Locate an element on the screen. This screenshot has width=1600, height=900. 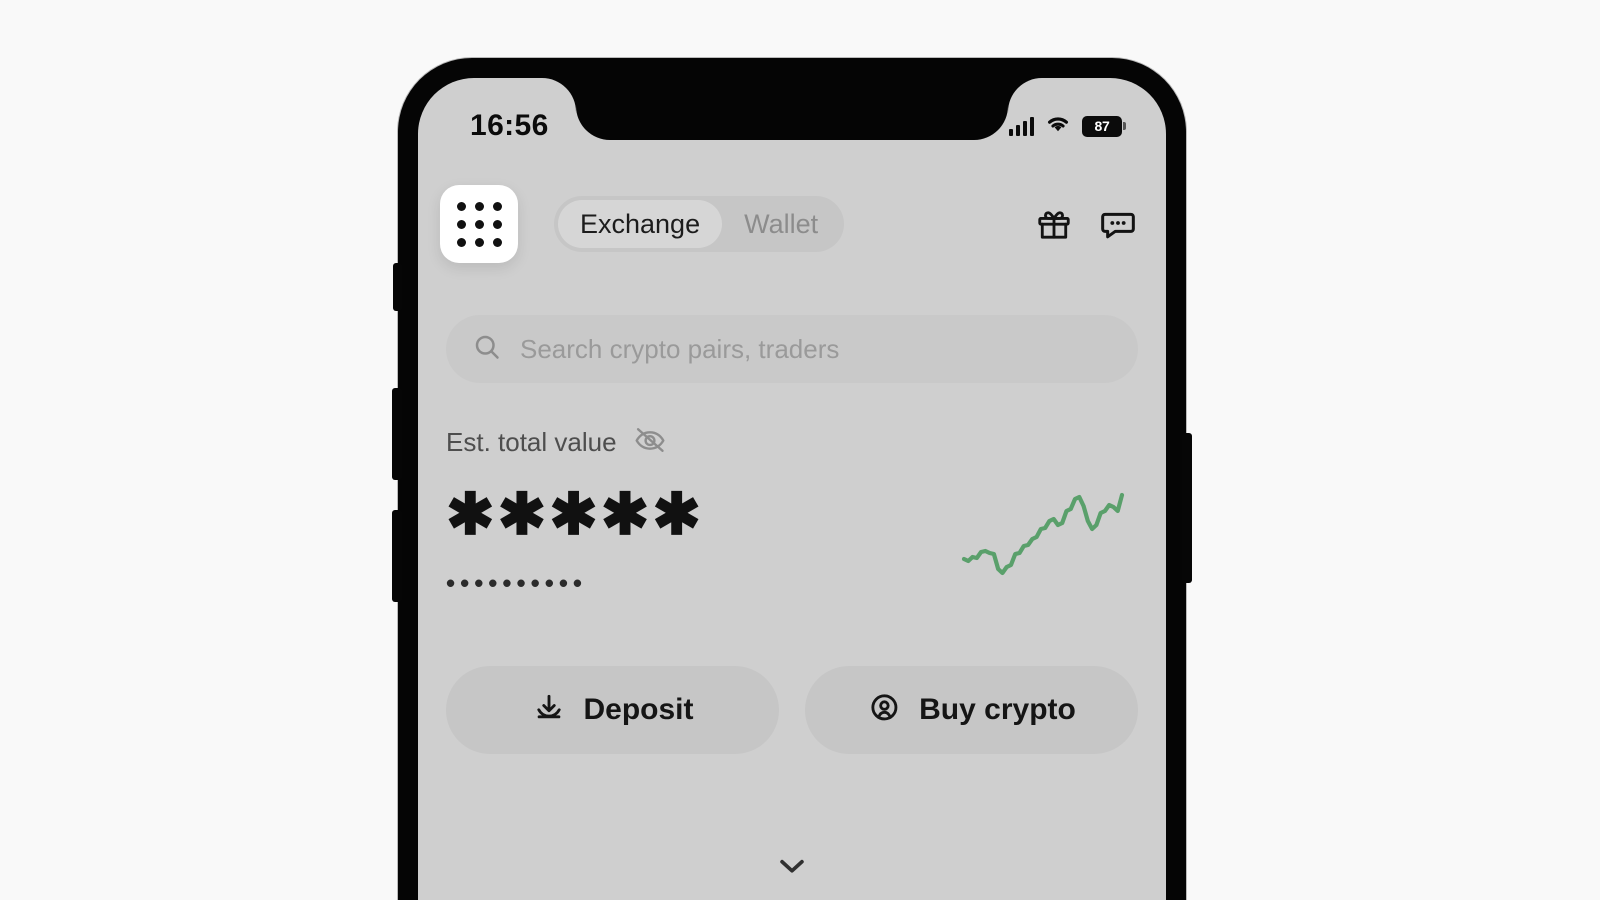
tab-exchange: Exchange is located at coordinates (640, 224).